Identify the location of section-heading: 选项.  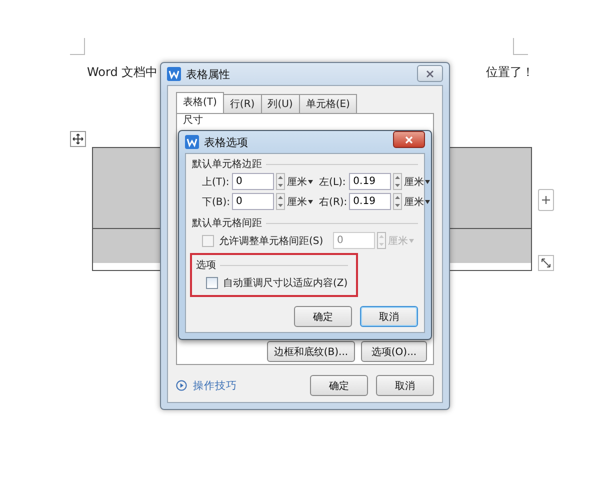
(272, 265).